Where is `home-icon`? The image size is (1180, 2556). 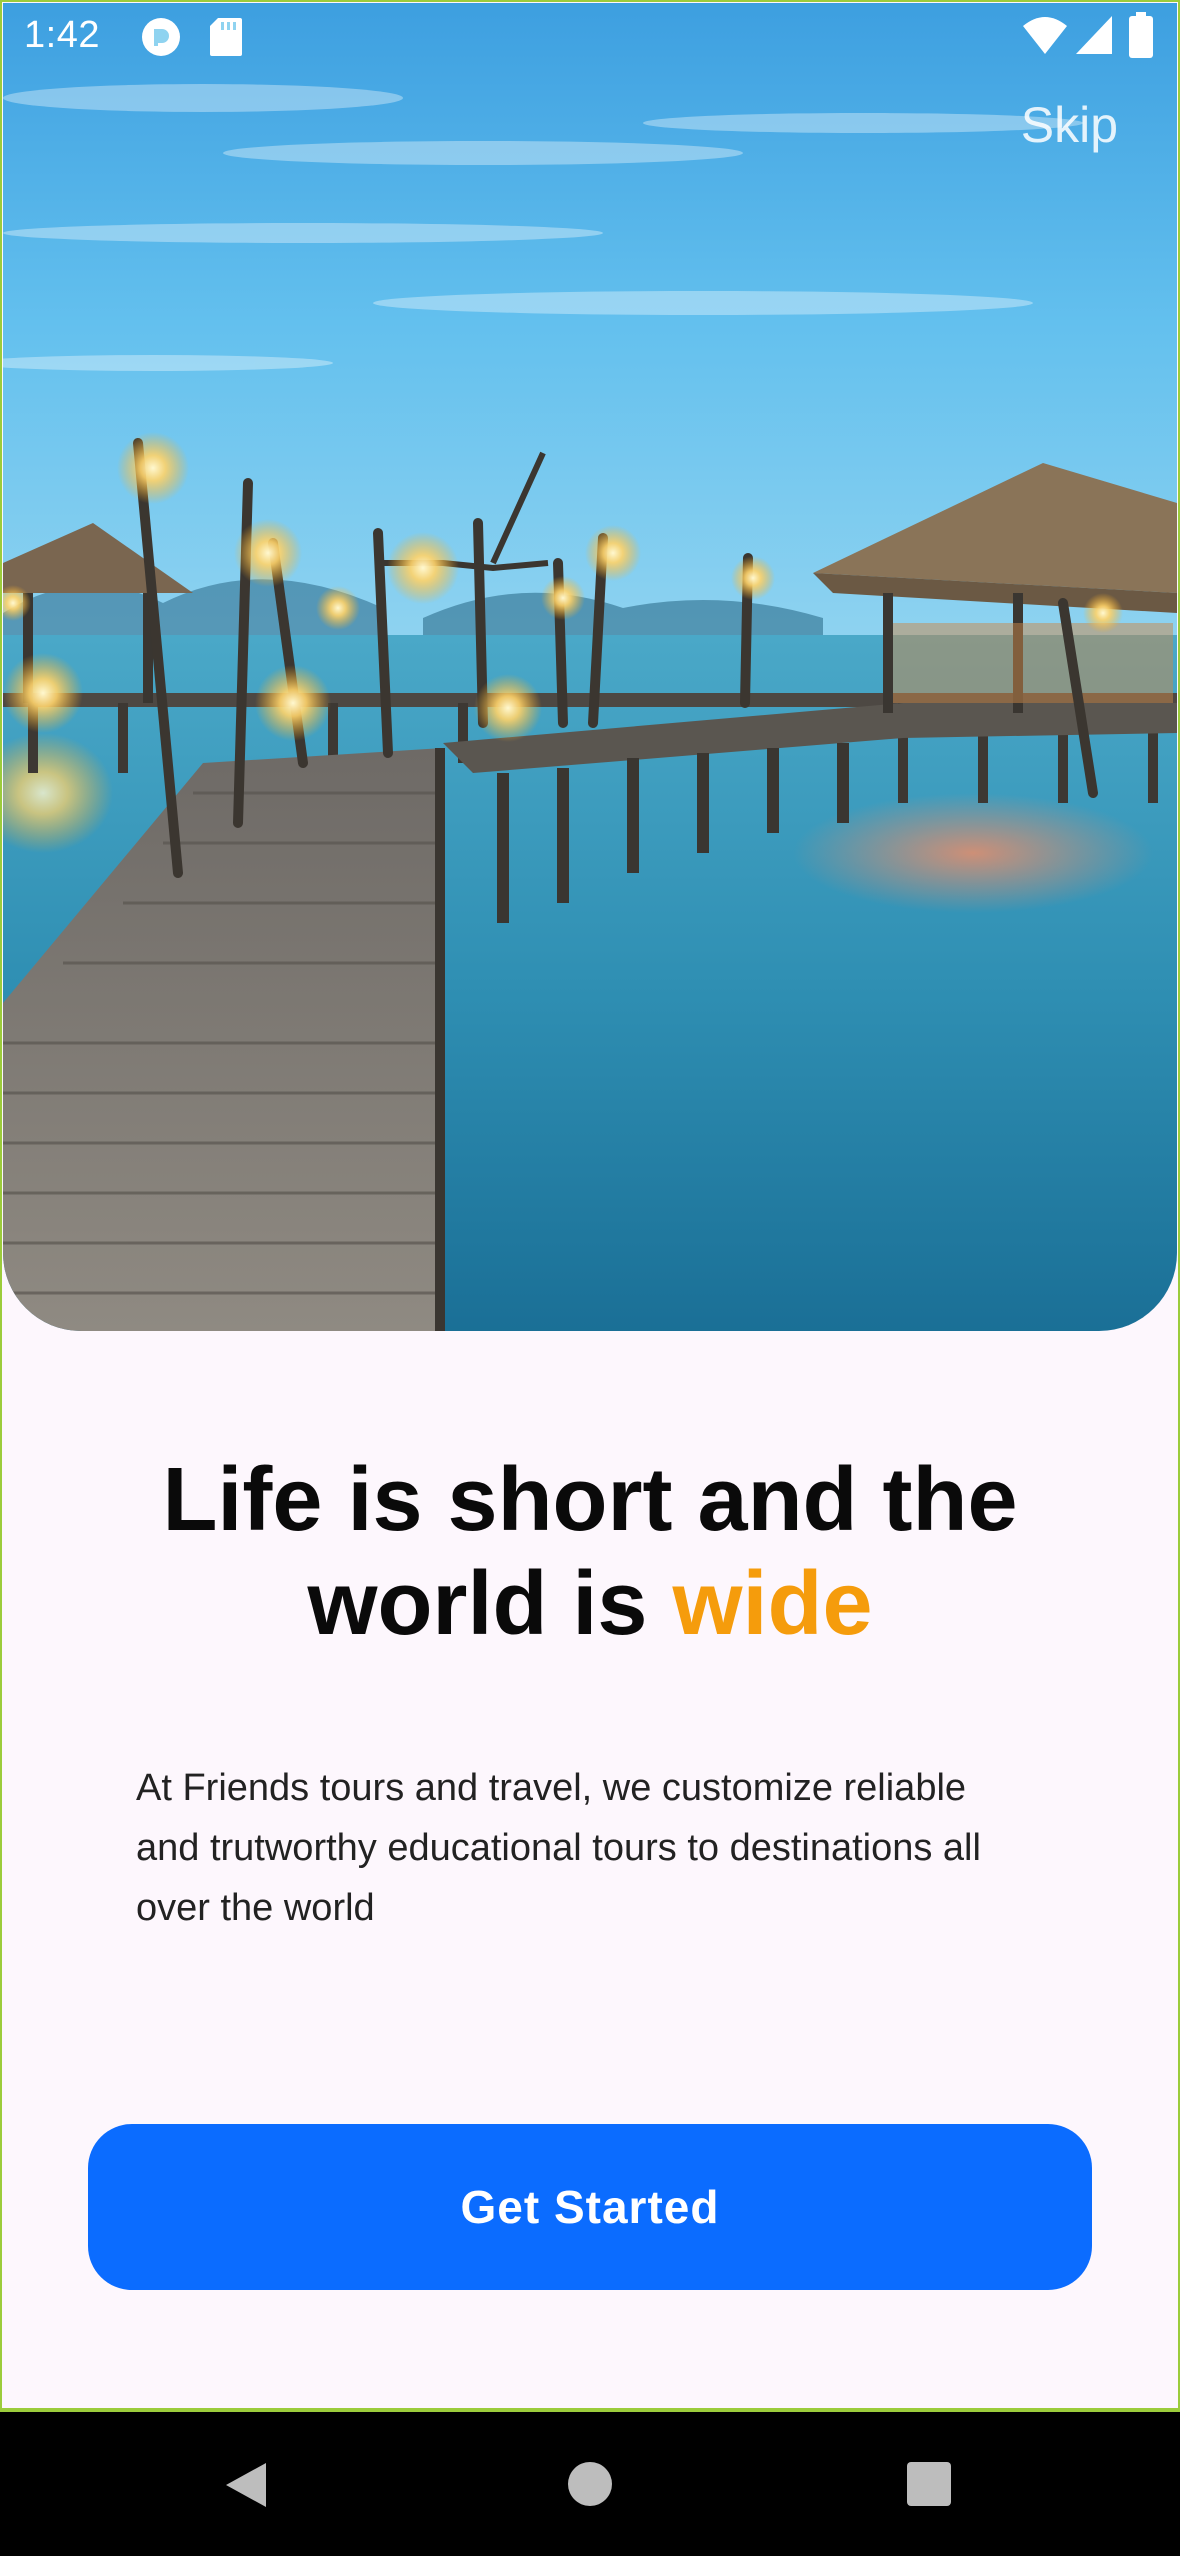
home-icon is located at coordinates (590, 2484).